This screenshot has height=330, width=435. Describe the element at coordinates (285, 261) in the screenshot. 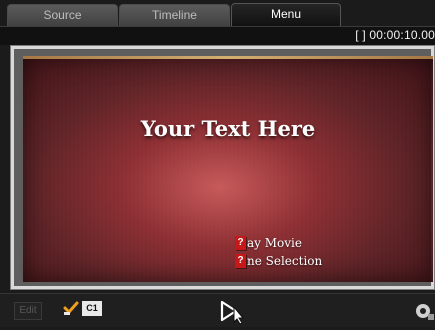

I see `menu-item-label: ne Selection` at that location.